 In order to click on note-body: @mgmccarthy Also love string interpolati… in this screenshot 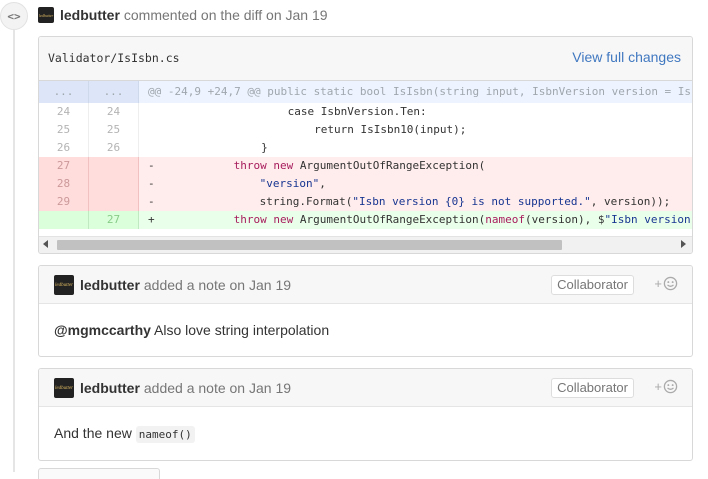, I will do `click(191, 330)`.